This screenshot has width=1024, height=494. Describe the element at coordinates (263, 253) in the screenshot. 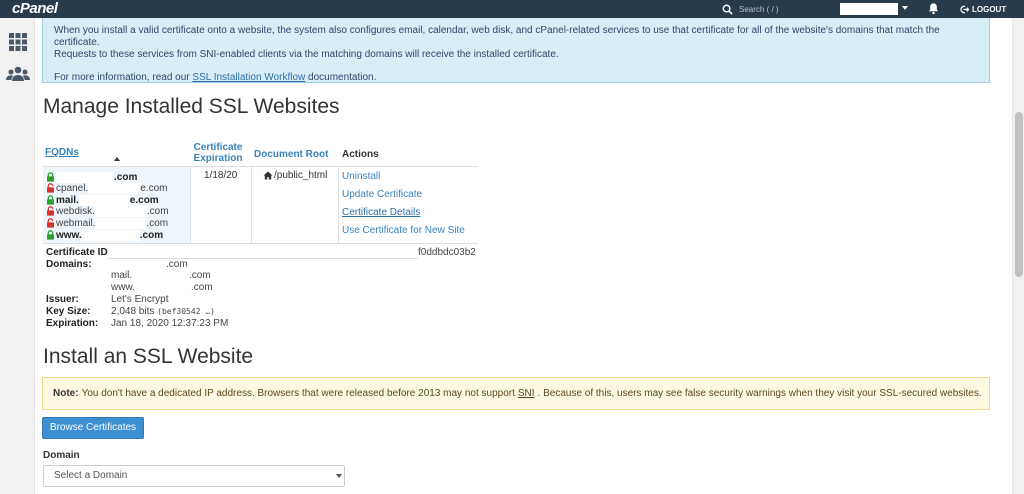

I see `redacted-certificate-id` at that location.